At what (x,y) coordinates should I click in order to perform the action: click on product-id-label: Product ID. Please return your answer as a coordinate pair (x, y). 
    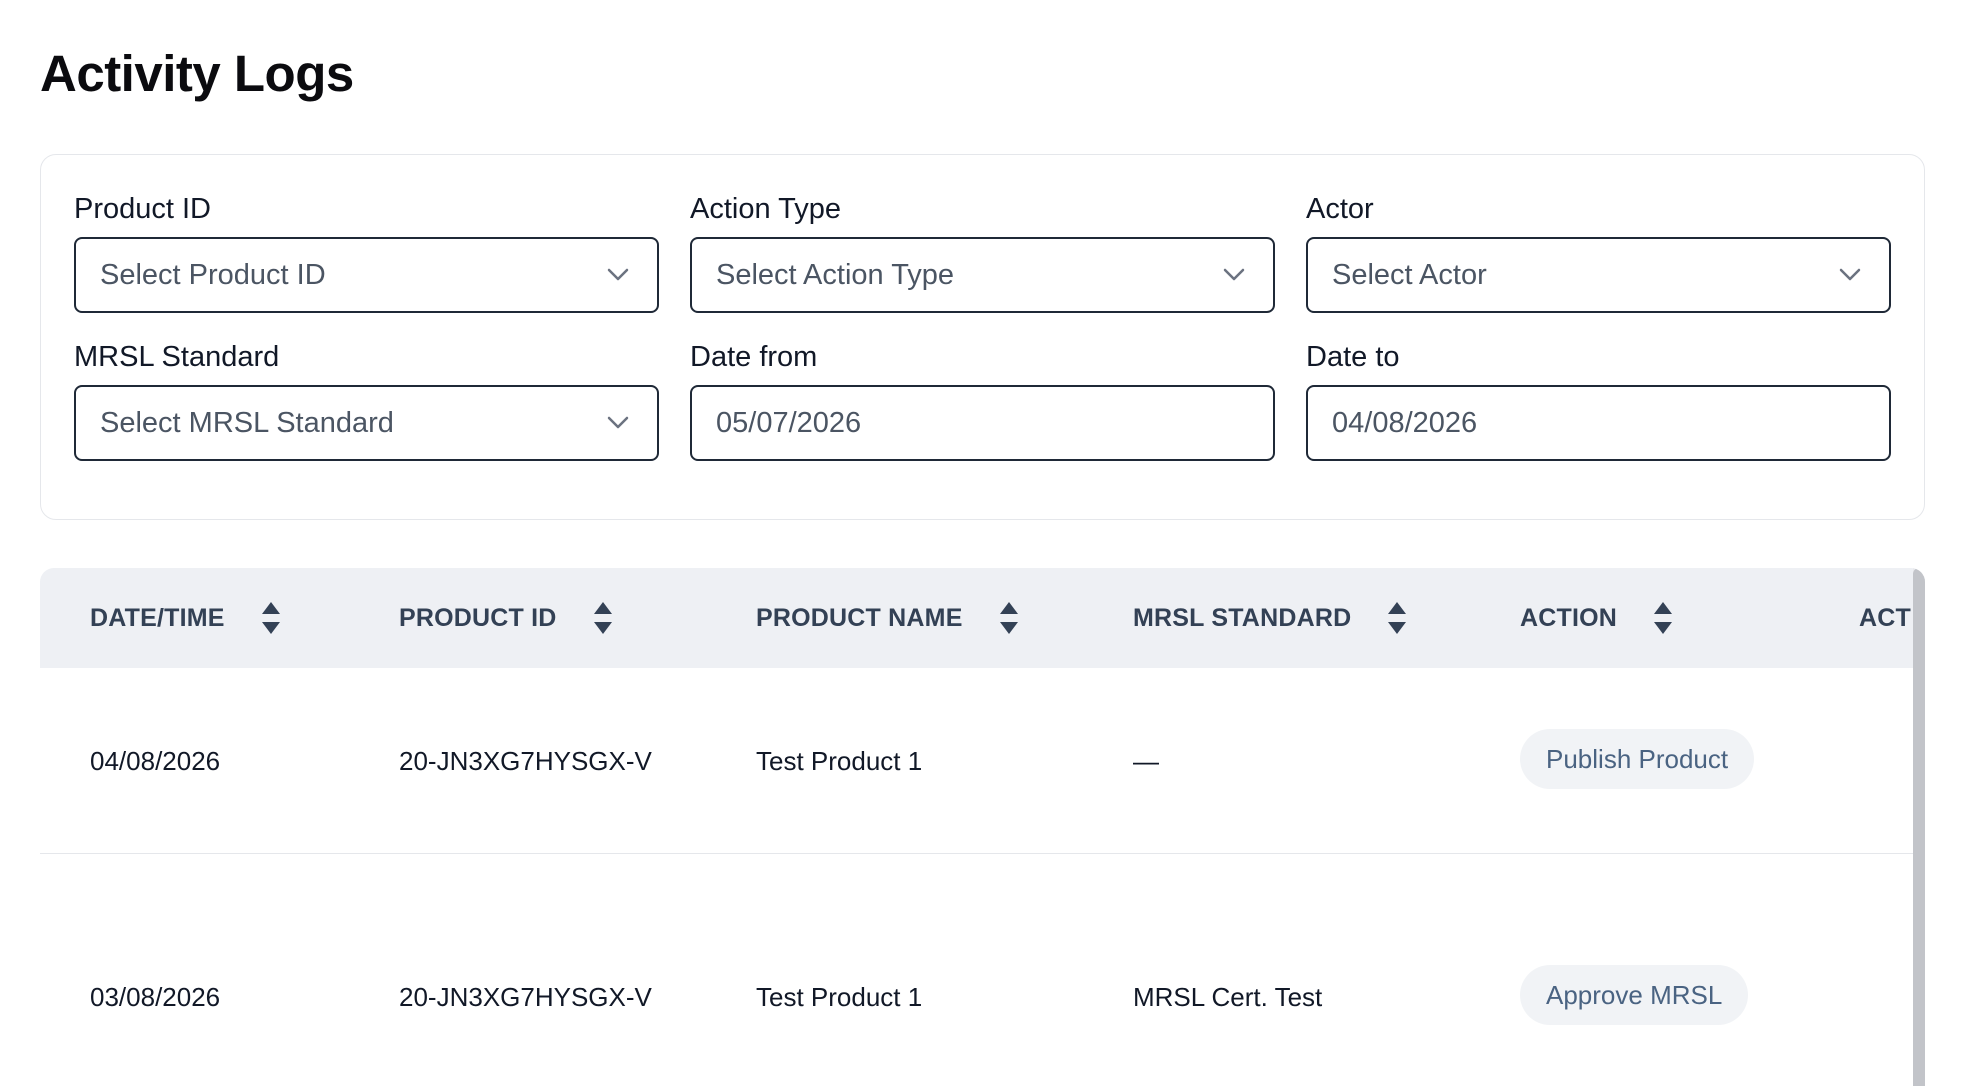
    Looking at the image, I should click on (142, 209).